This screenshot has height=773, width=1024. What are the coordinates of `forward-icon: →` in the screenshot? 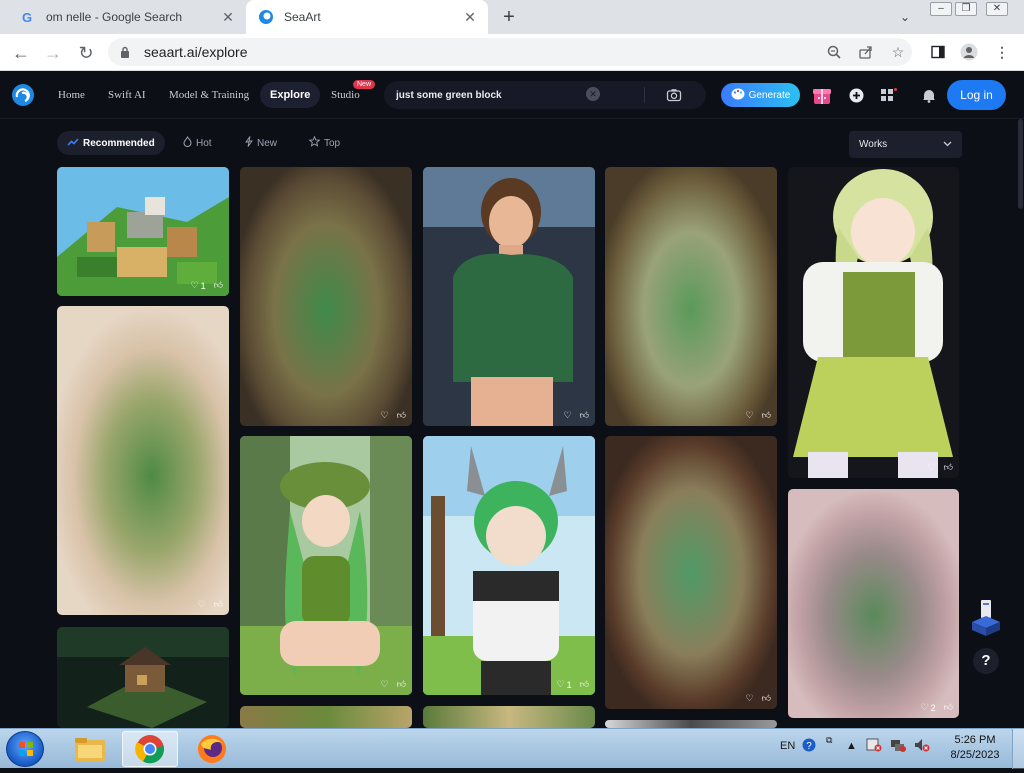 It's located at (53, 53).